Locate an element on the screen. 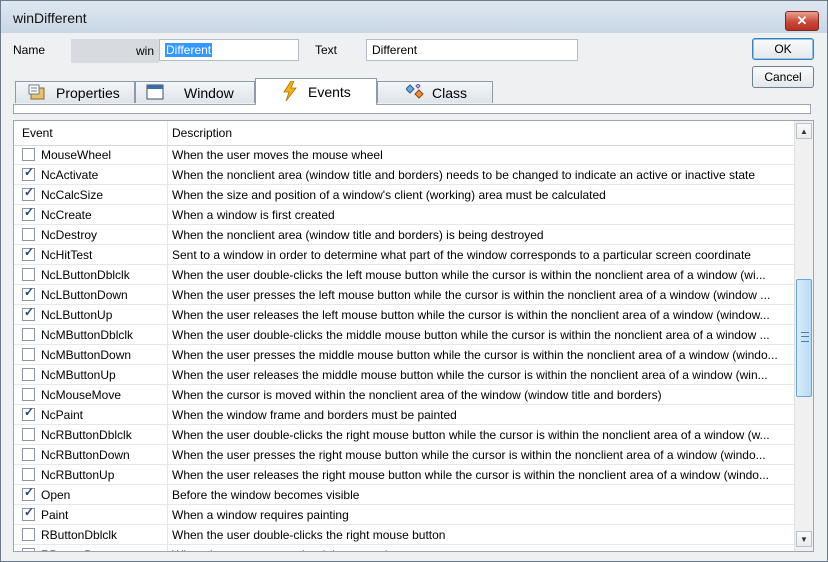 The height and width of the screenshot is (562, 828). vertical-scrollbar: ▲ ▼ is located at coordinates (803, 336).